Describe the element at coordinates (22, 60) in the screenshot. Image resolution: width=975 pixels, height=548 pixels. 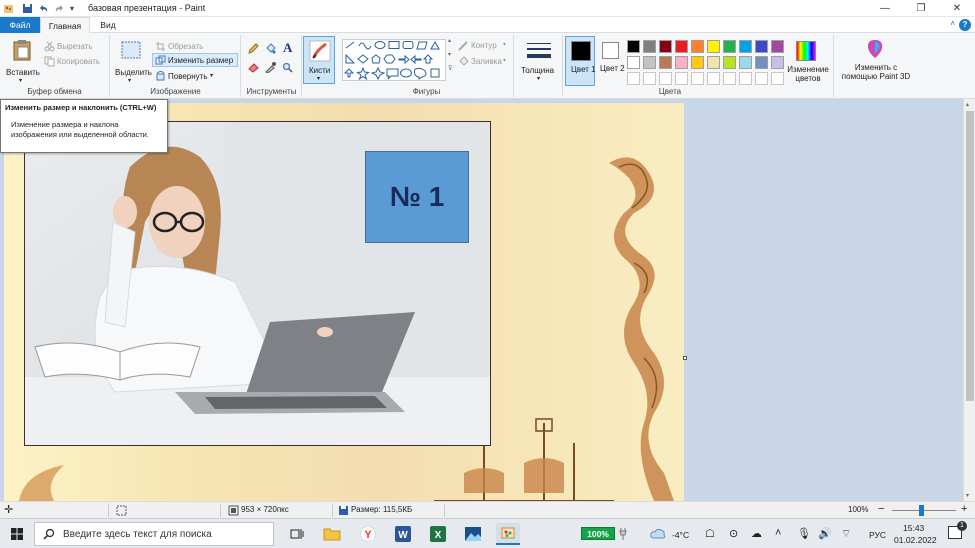
I see `paste-button: Вставить ▾` at that location.